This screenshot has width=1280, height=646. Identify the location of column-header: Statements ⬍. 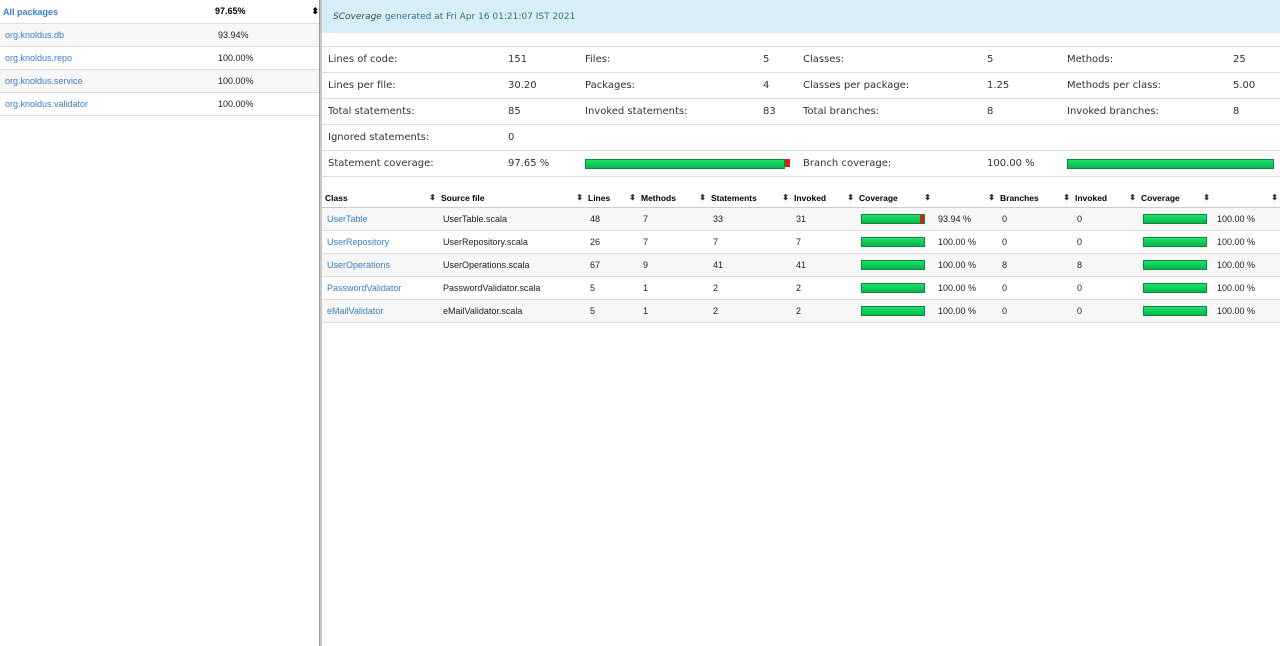
(749, 198).